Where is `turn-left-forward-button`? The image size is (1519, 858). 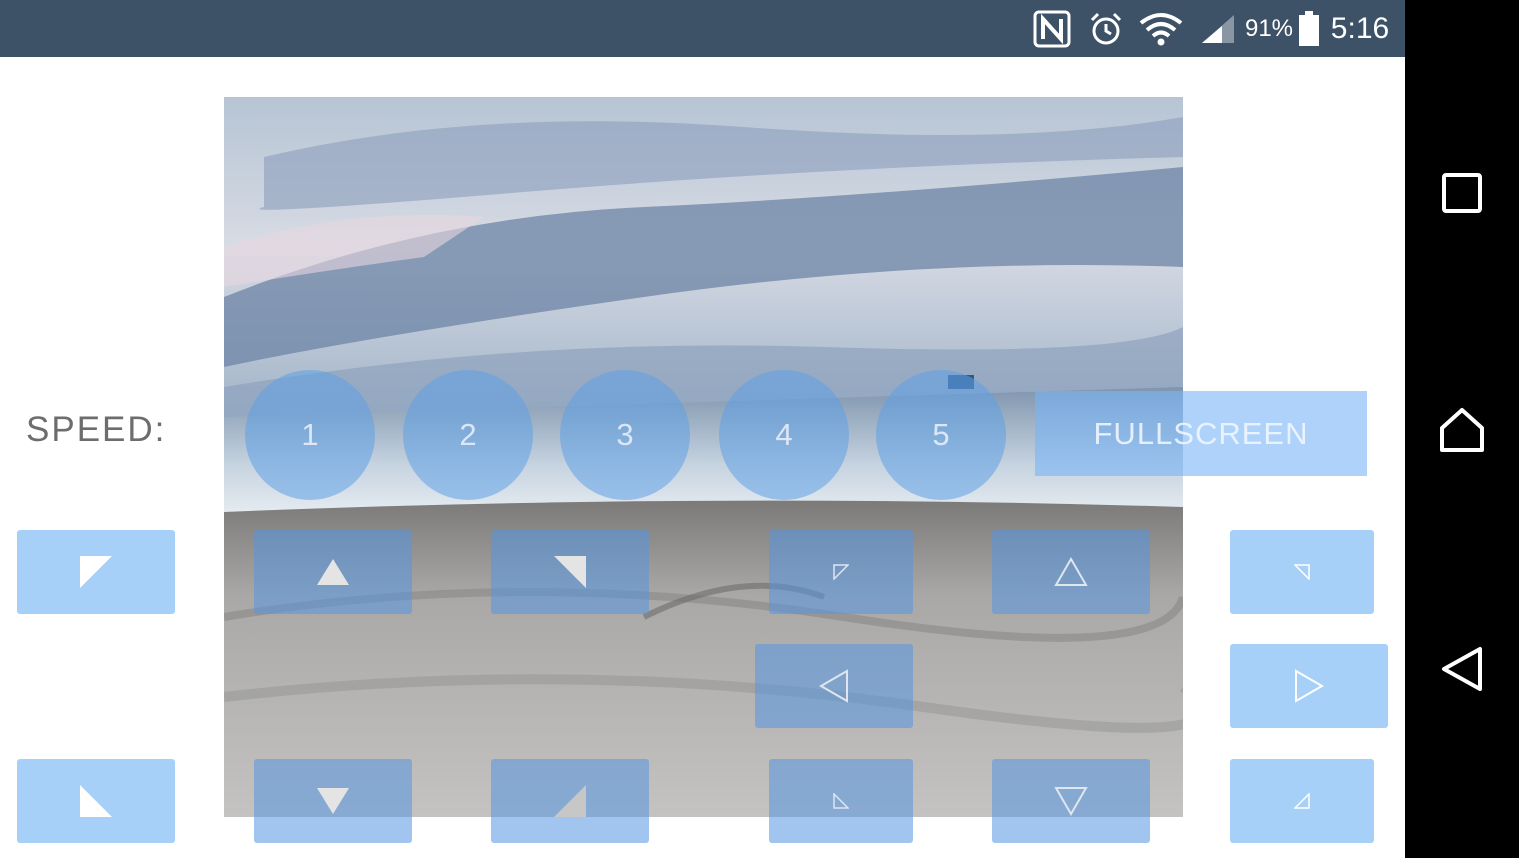 turn-left-forward-button is located at coordinates (570, 572).